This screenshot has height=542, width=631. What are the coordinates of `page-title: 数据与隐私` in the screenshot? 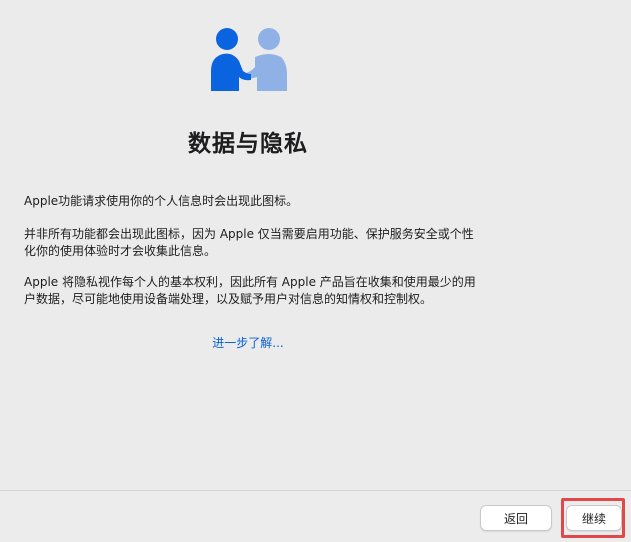 It's located at (248, 144).